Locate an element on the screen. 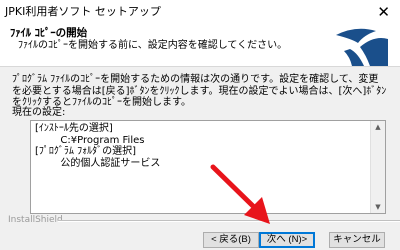 The height and width of the screenshot is (250, 400). settings-line-destination-path: C:¥Program Files is located at coordinates (90, 140).